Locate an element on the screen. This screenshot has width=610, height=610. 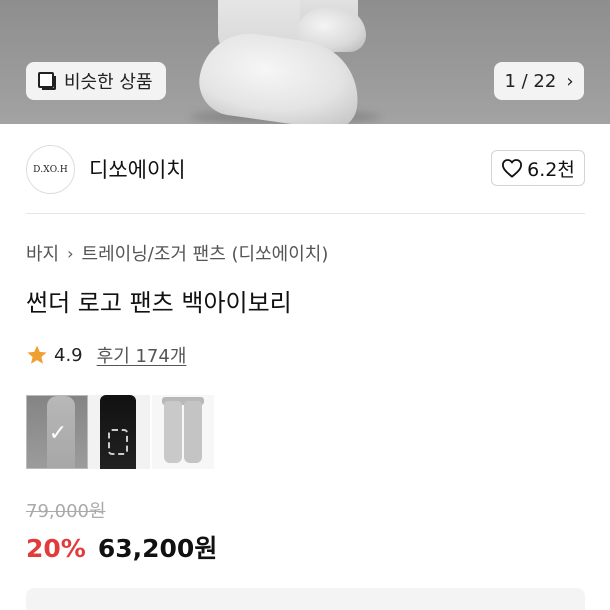
color-options: ✓ is located at coordinates (120, 432).